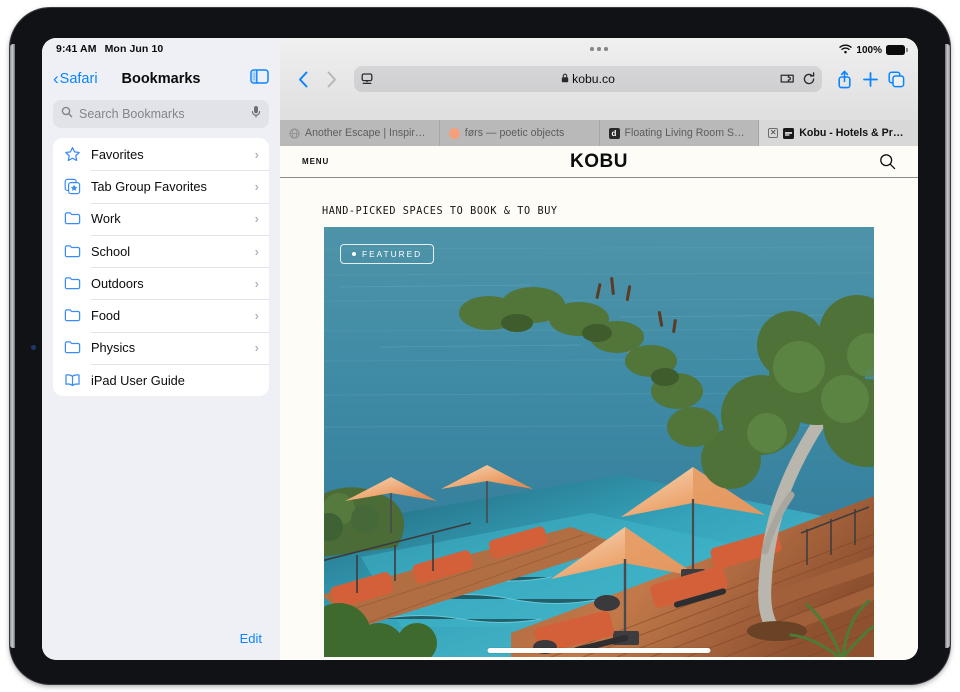 The height and width of the screenshot is (692, 960). I want to click on bookmark-row-school: School ›, so click(161, 250).